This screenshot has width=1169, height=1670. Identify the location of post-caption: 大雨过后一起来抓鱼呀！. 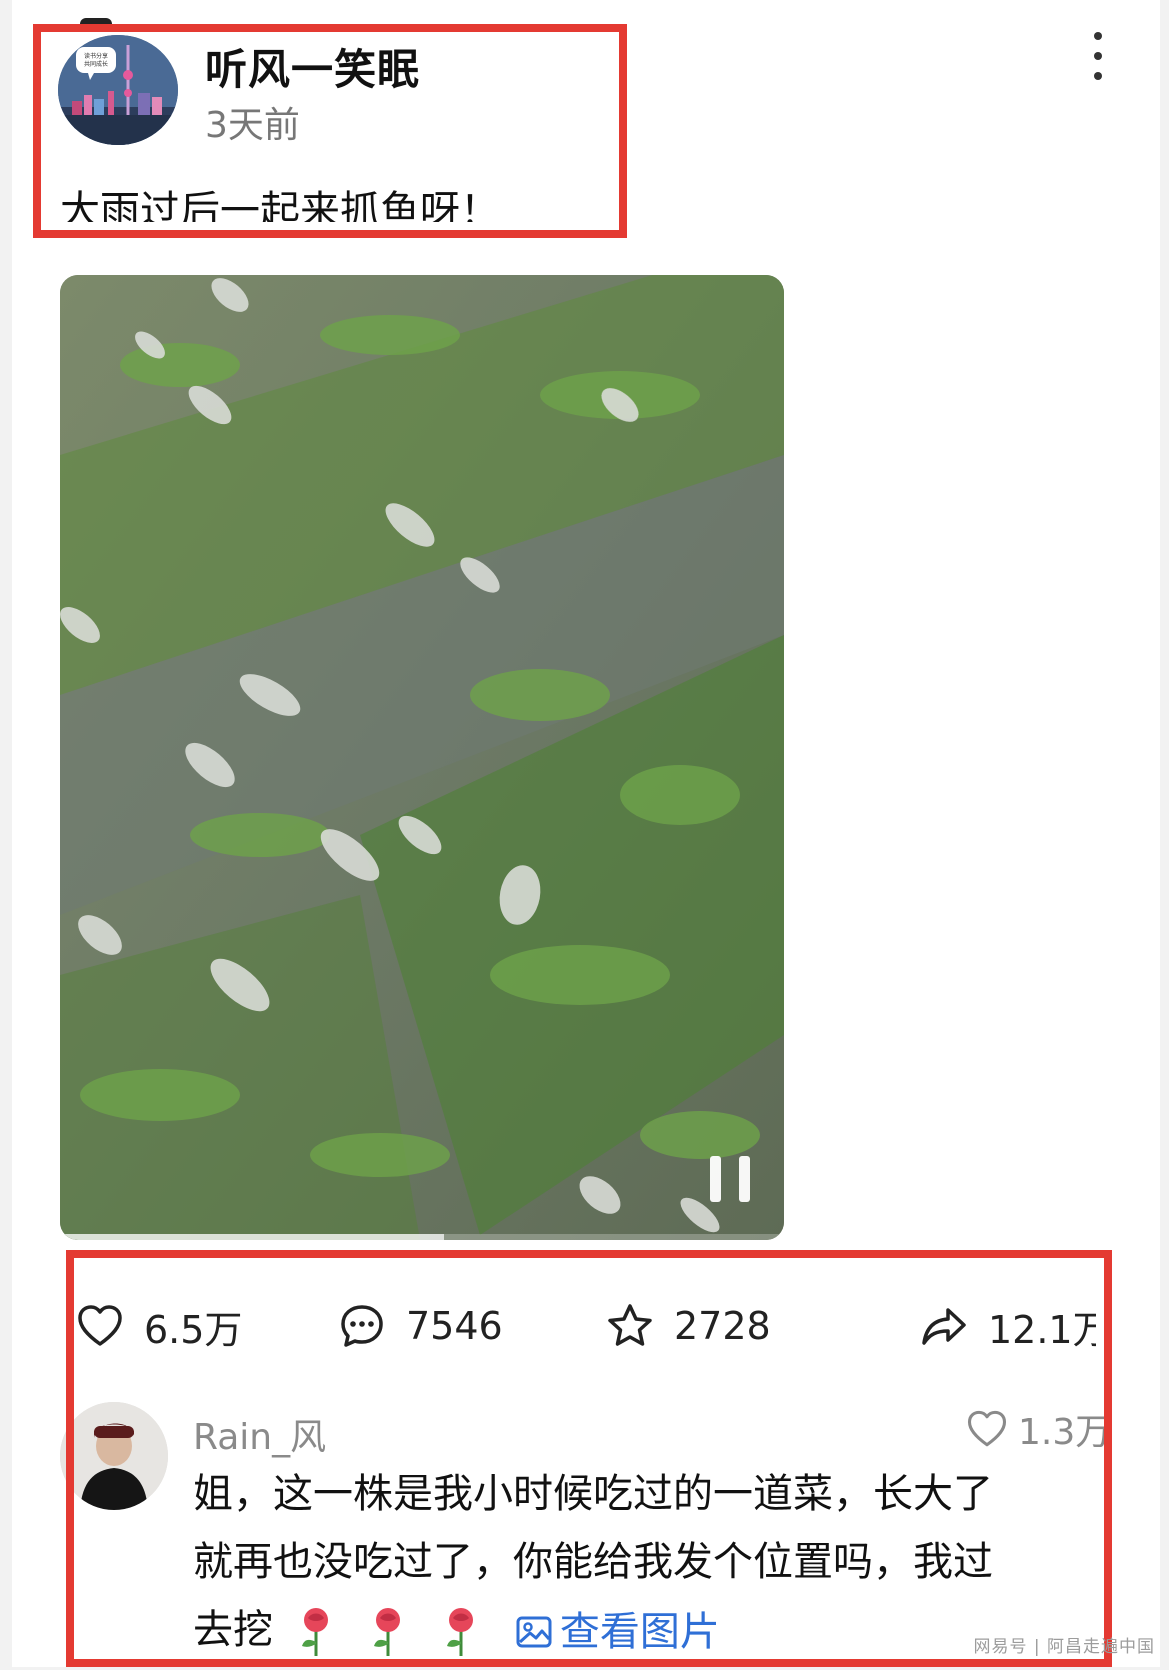
(280, 205).